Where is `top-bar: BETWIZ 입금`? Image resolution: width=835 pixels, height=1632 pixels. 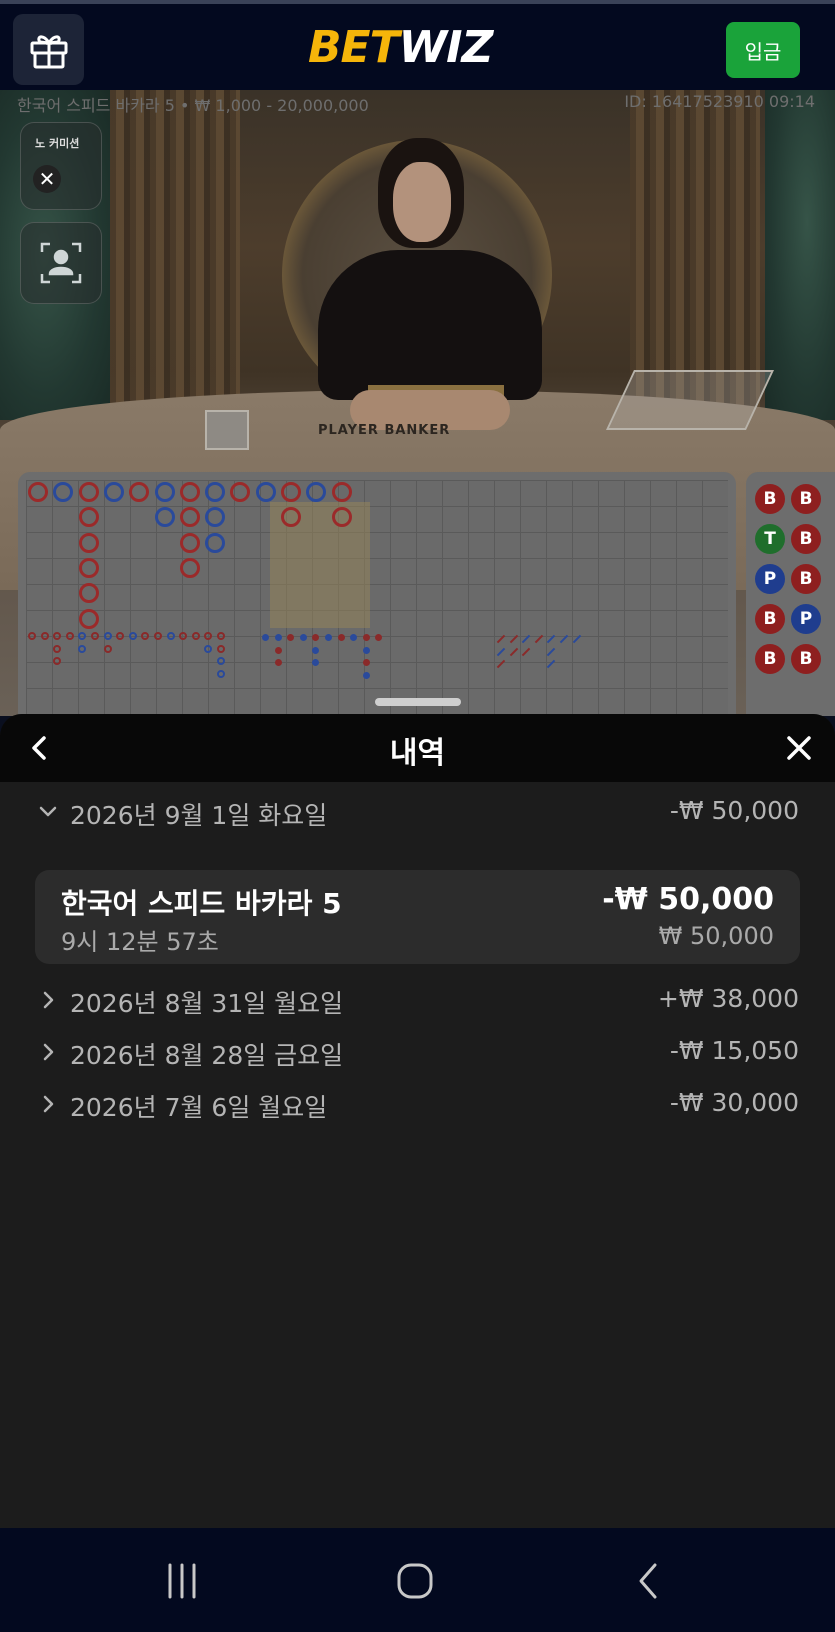 top-bar: BETWIZ 입금 is located at coordinates (417, 45).